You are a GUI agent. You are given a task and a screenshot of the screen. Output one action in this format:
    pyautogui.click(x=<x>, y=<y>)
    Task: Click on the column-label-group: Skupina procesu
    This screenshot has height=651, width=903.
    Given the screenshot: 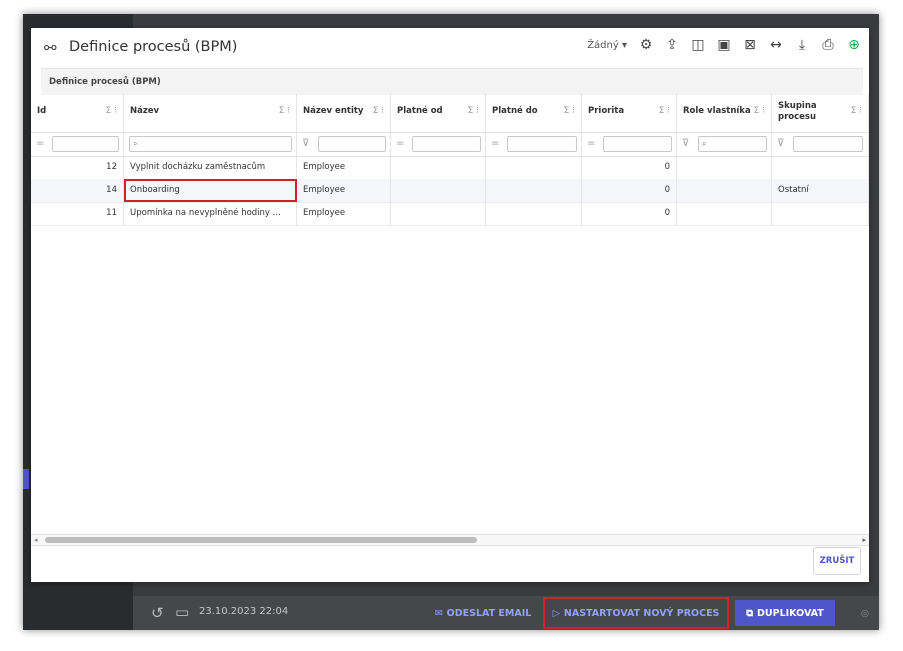 What is the action you would take?
    pyautogui.click(x=797, y=111)
    